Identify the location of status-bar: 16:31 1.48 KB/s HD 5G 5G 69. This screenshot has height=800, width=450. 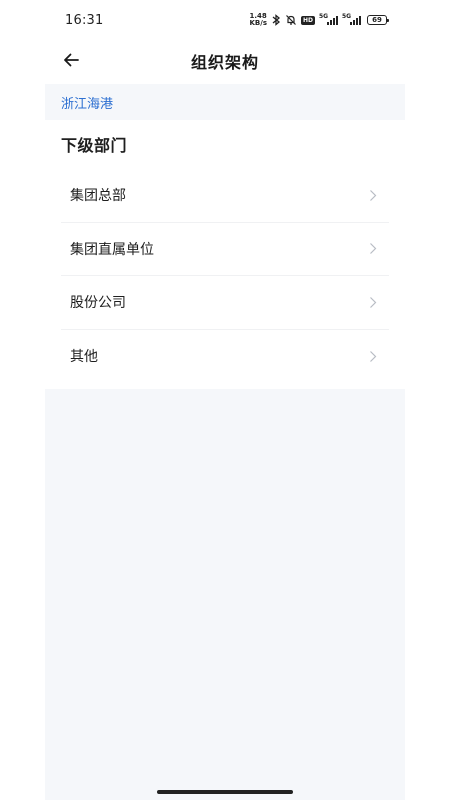
(225, 20).